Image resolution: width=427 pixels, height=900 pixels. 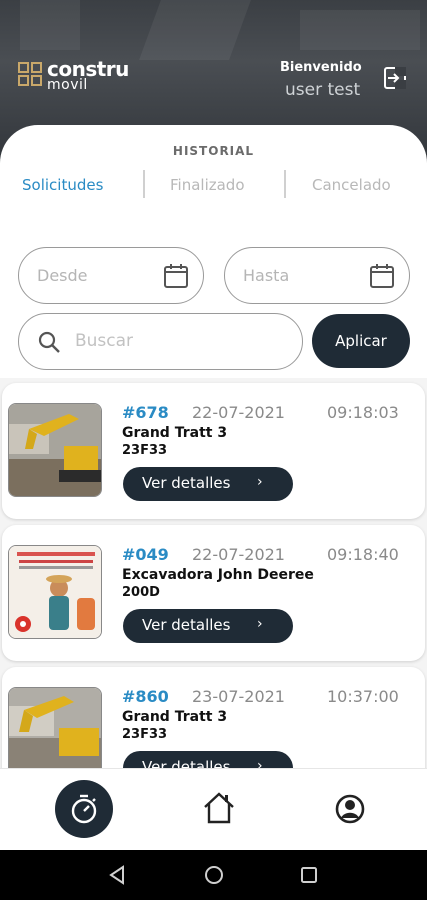 I want to click on nav-history-button, so click(x=84, y=809).